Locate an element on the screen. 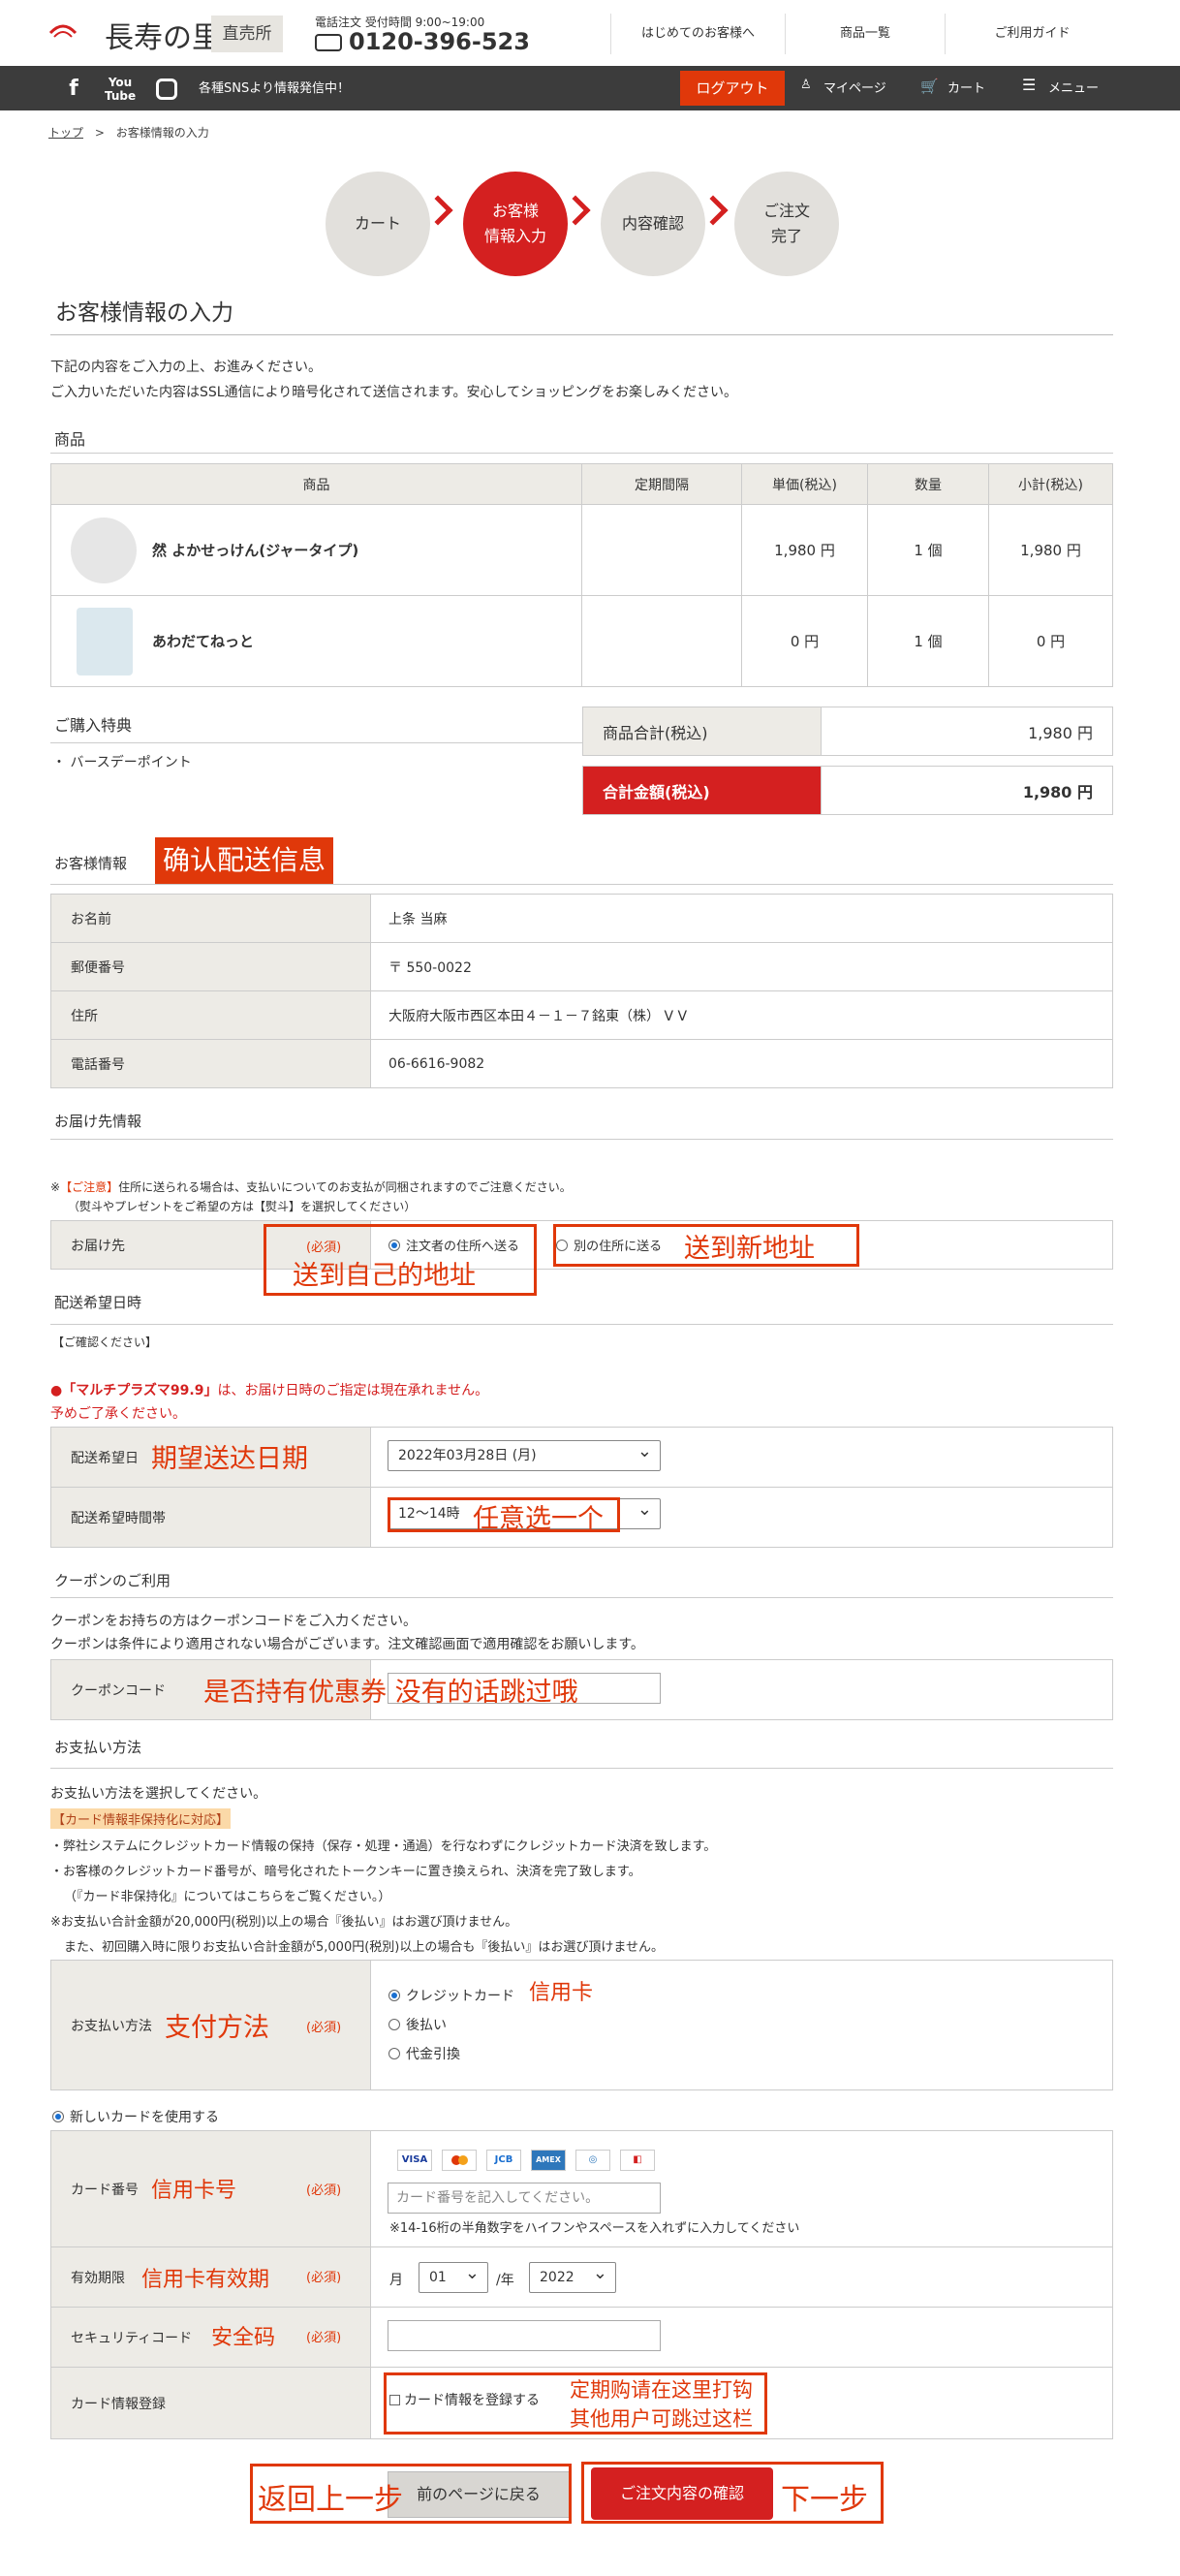  step-customer-info: お客様 情報入力 is located at coordinates (516, 224).